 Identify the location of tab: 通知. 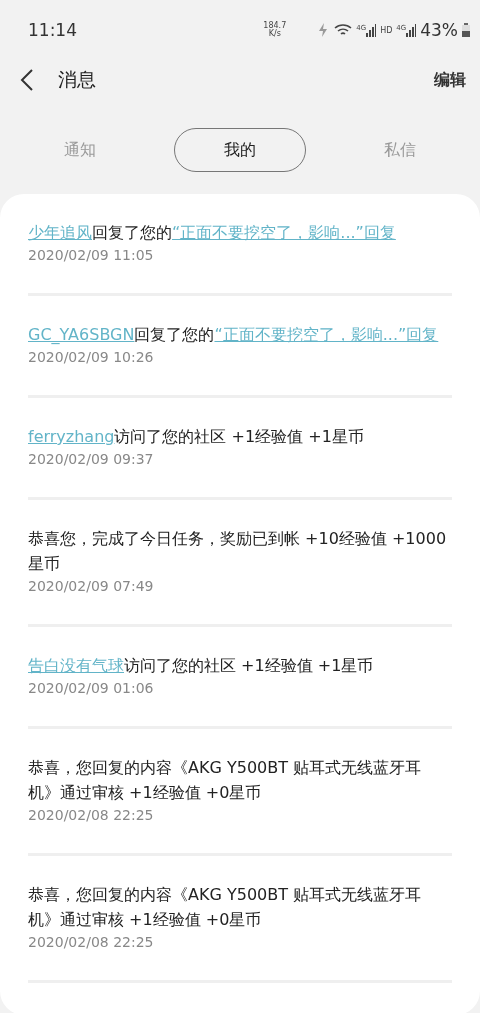
(80, 150).